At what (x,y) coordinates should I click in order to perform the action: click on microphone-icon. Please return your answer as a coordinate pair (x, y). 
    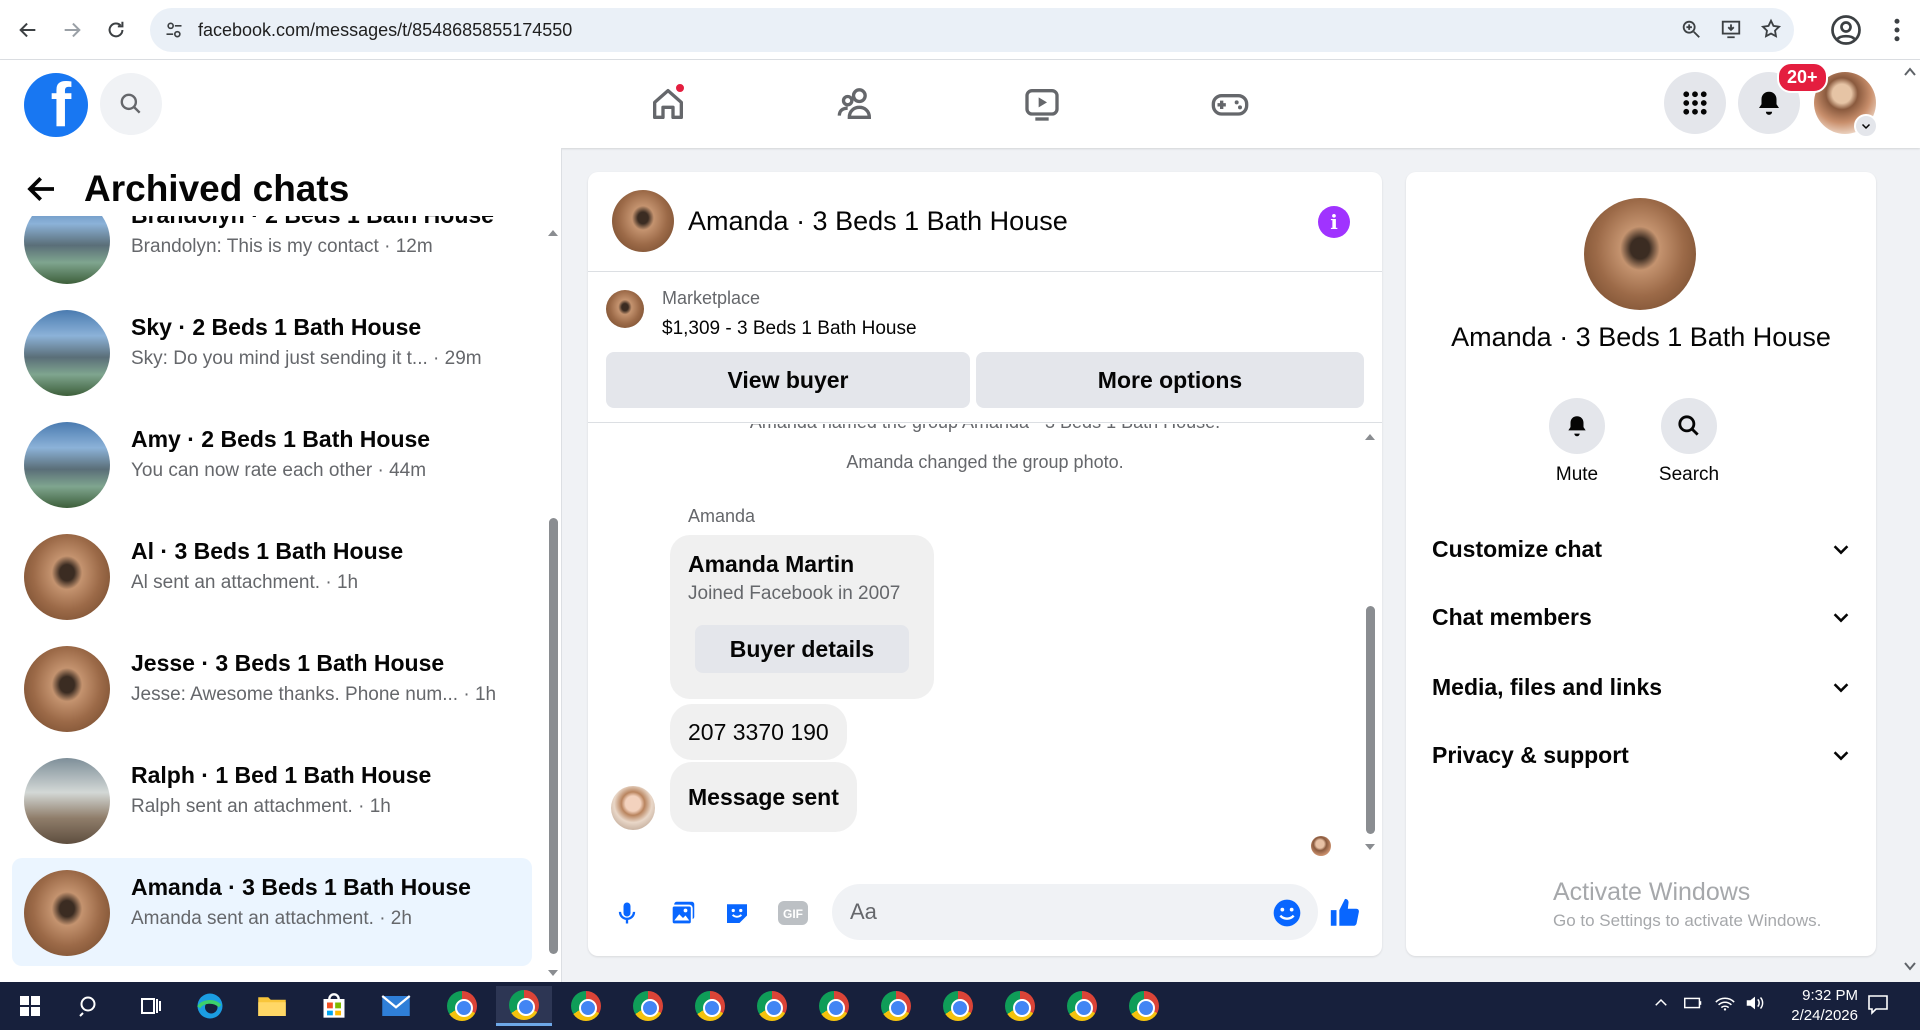
    Looking at the image, I should click on (627, 913).